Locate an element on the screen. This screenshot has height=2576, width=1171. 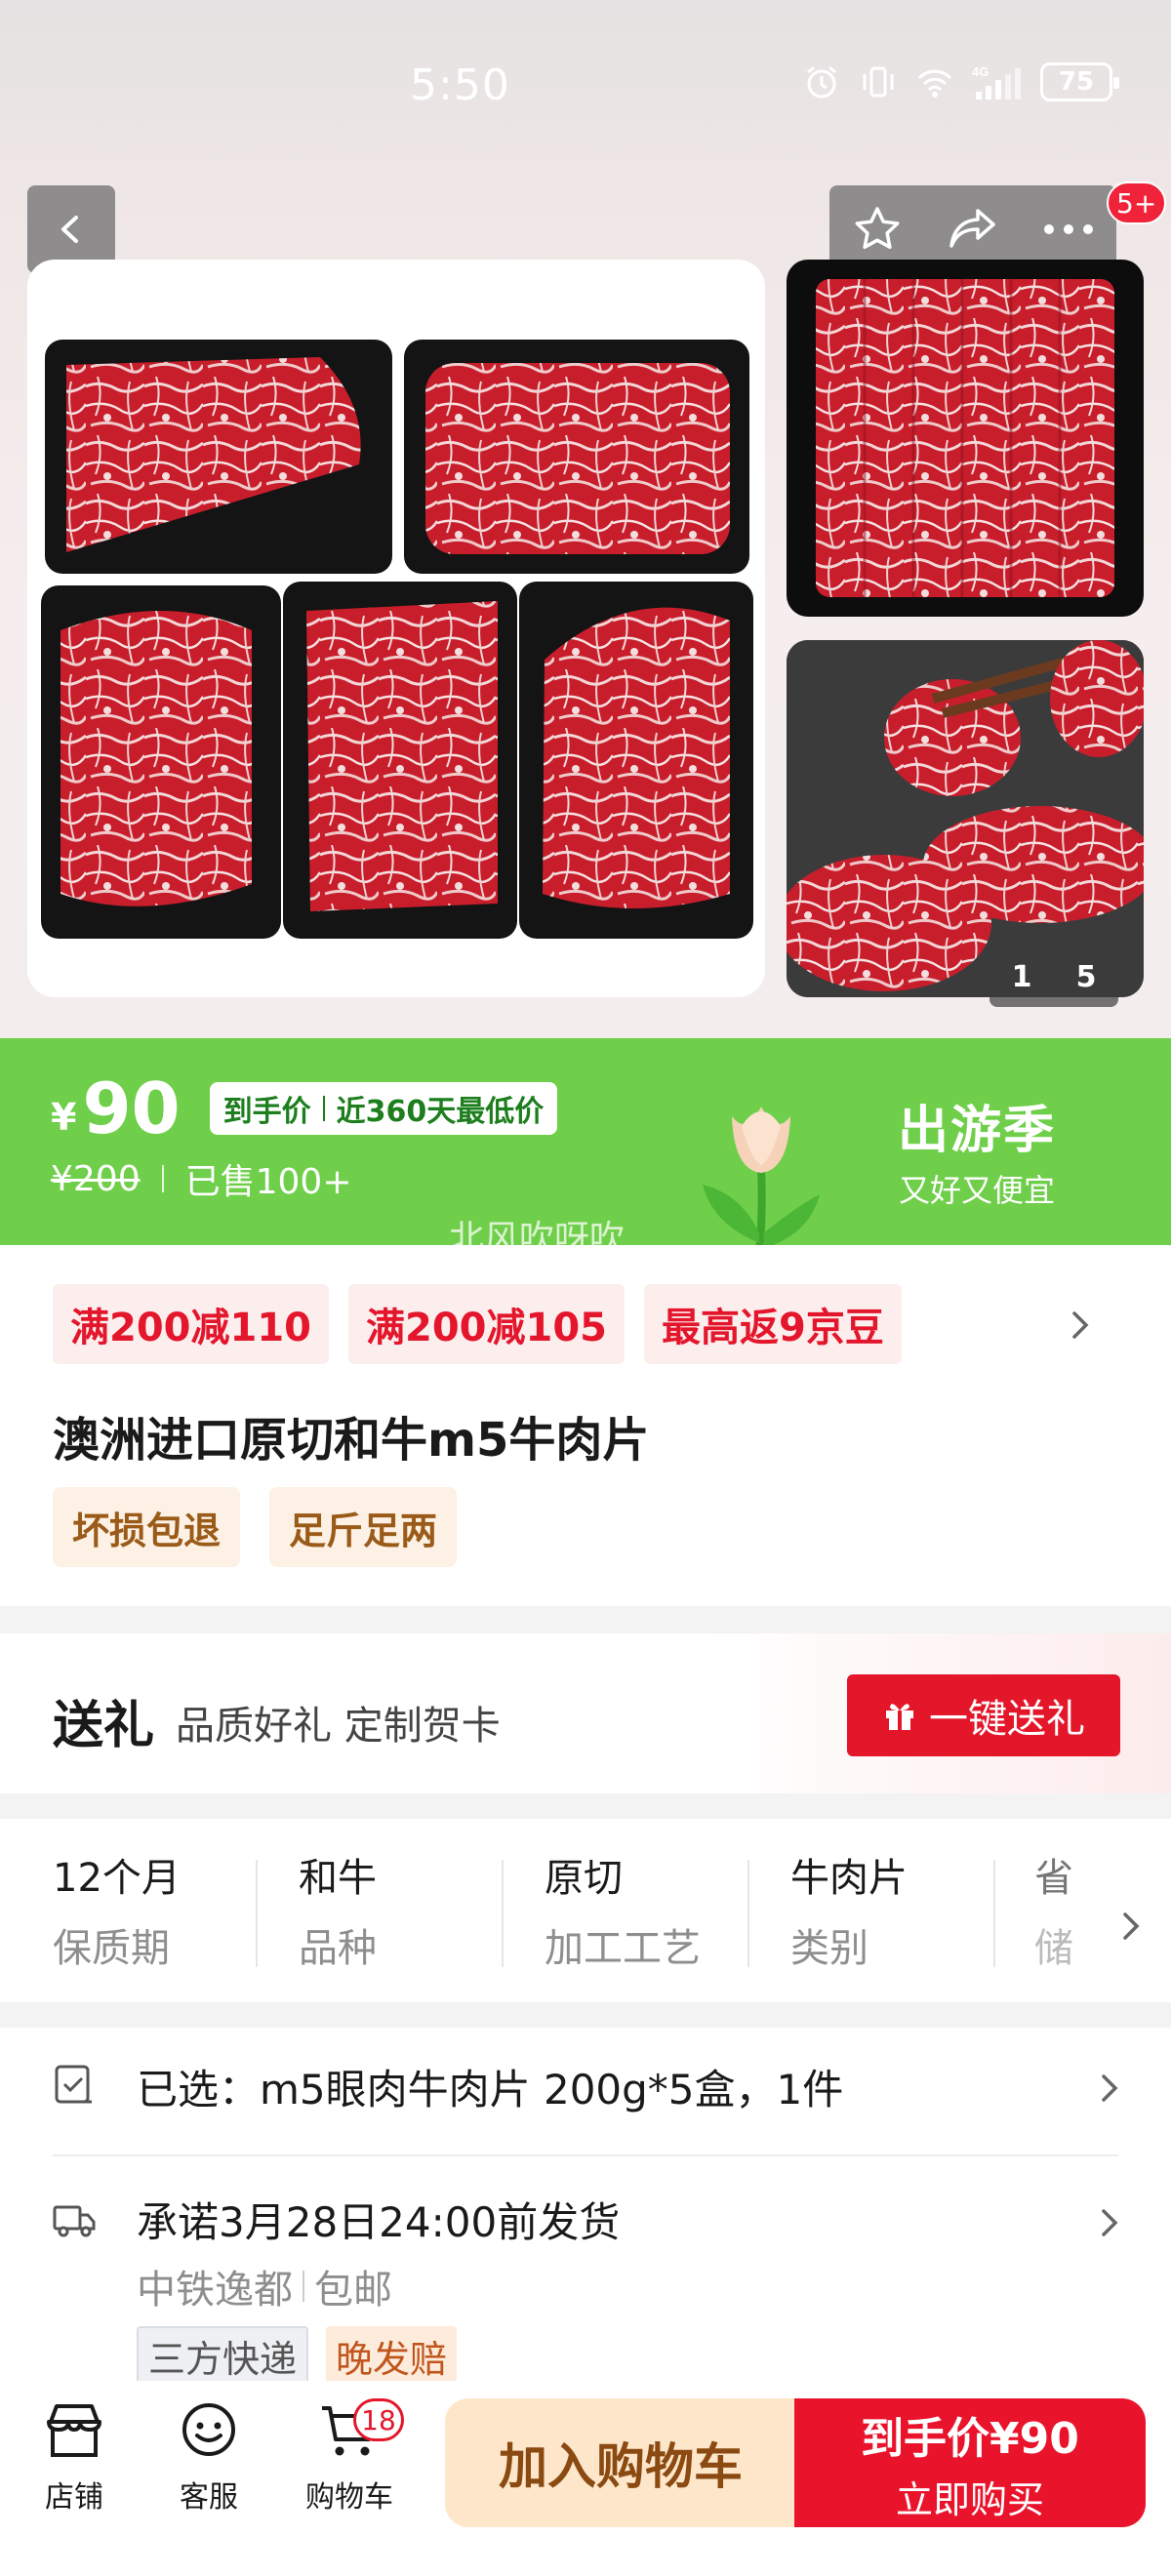
share-icon is located at coordinates (972, 228).